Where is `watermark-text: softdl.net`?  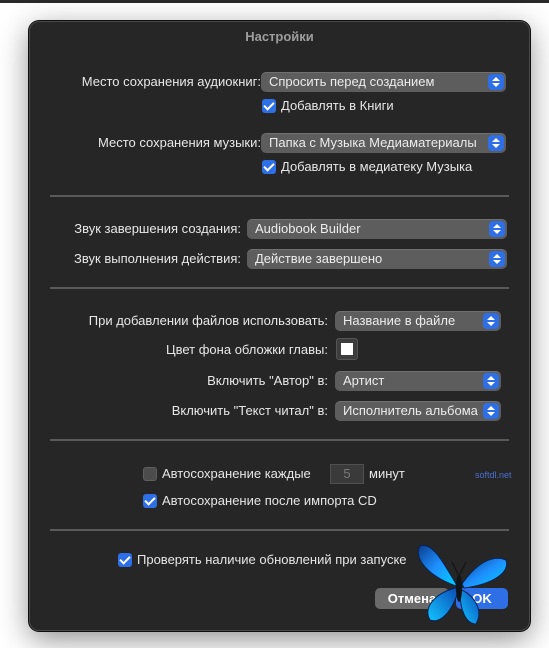 watermark-text: softdl.net is located at coordinates (493, 475).